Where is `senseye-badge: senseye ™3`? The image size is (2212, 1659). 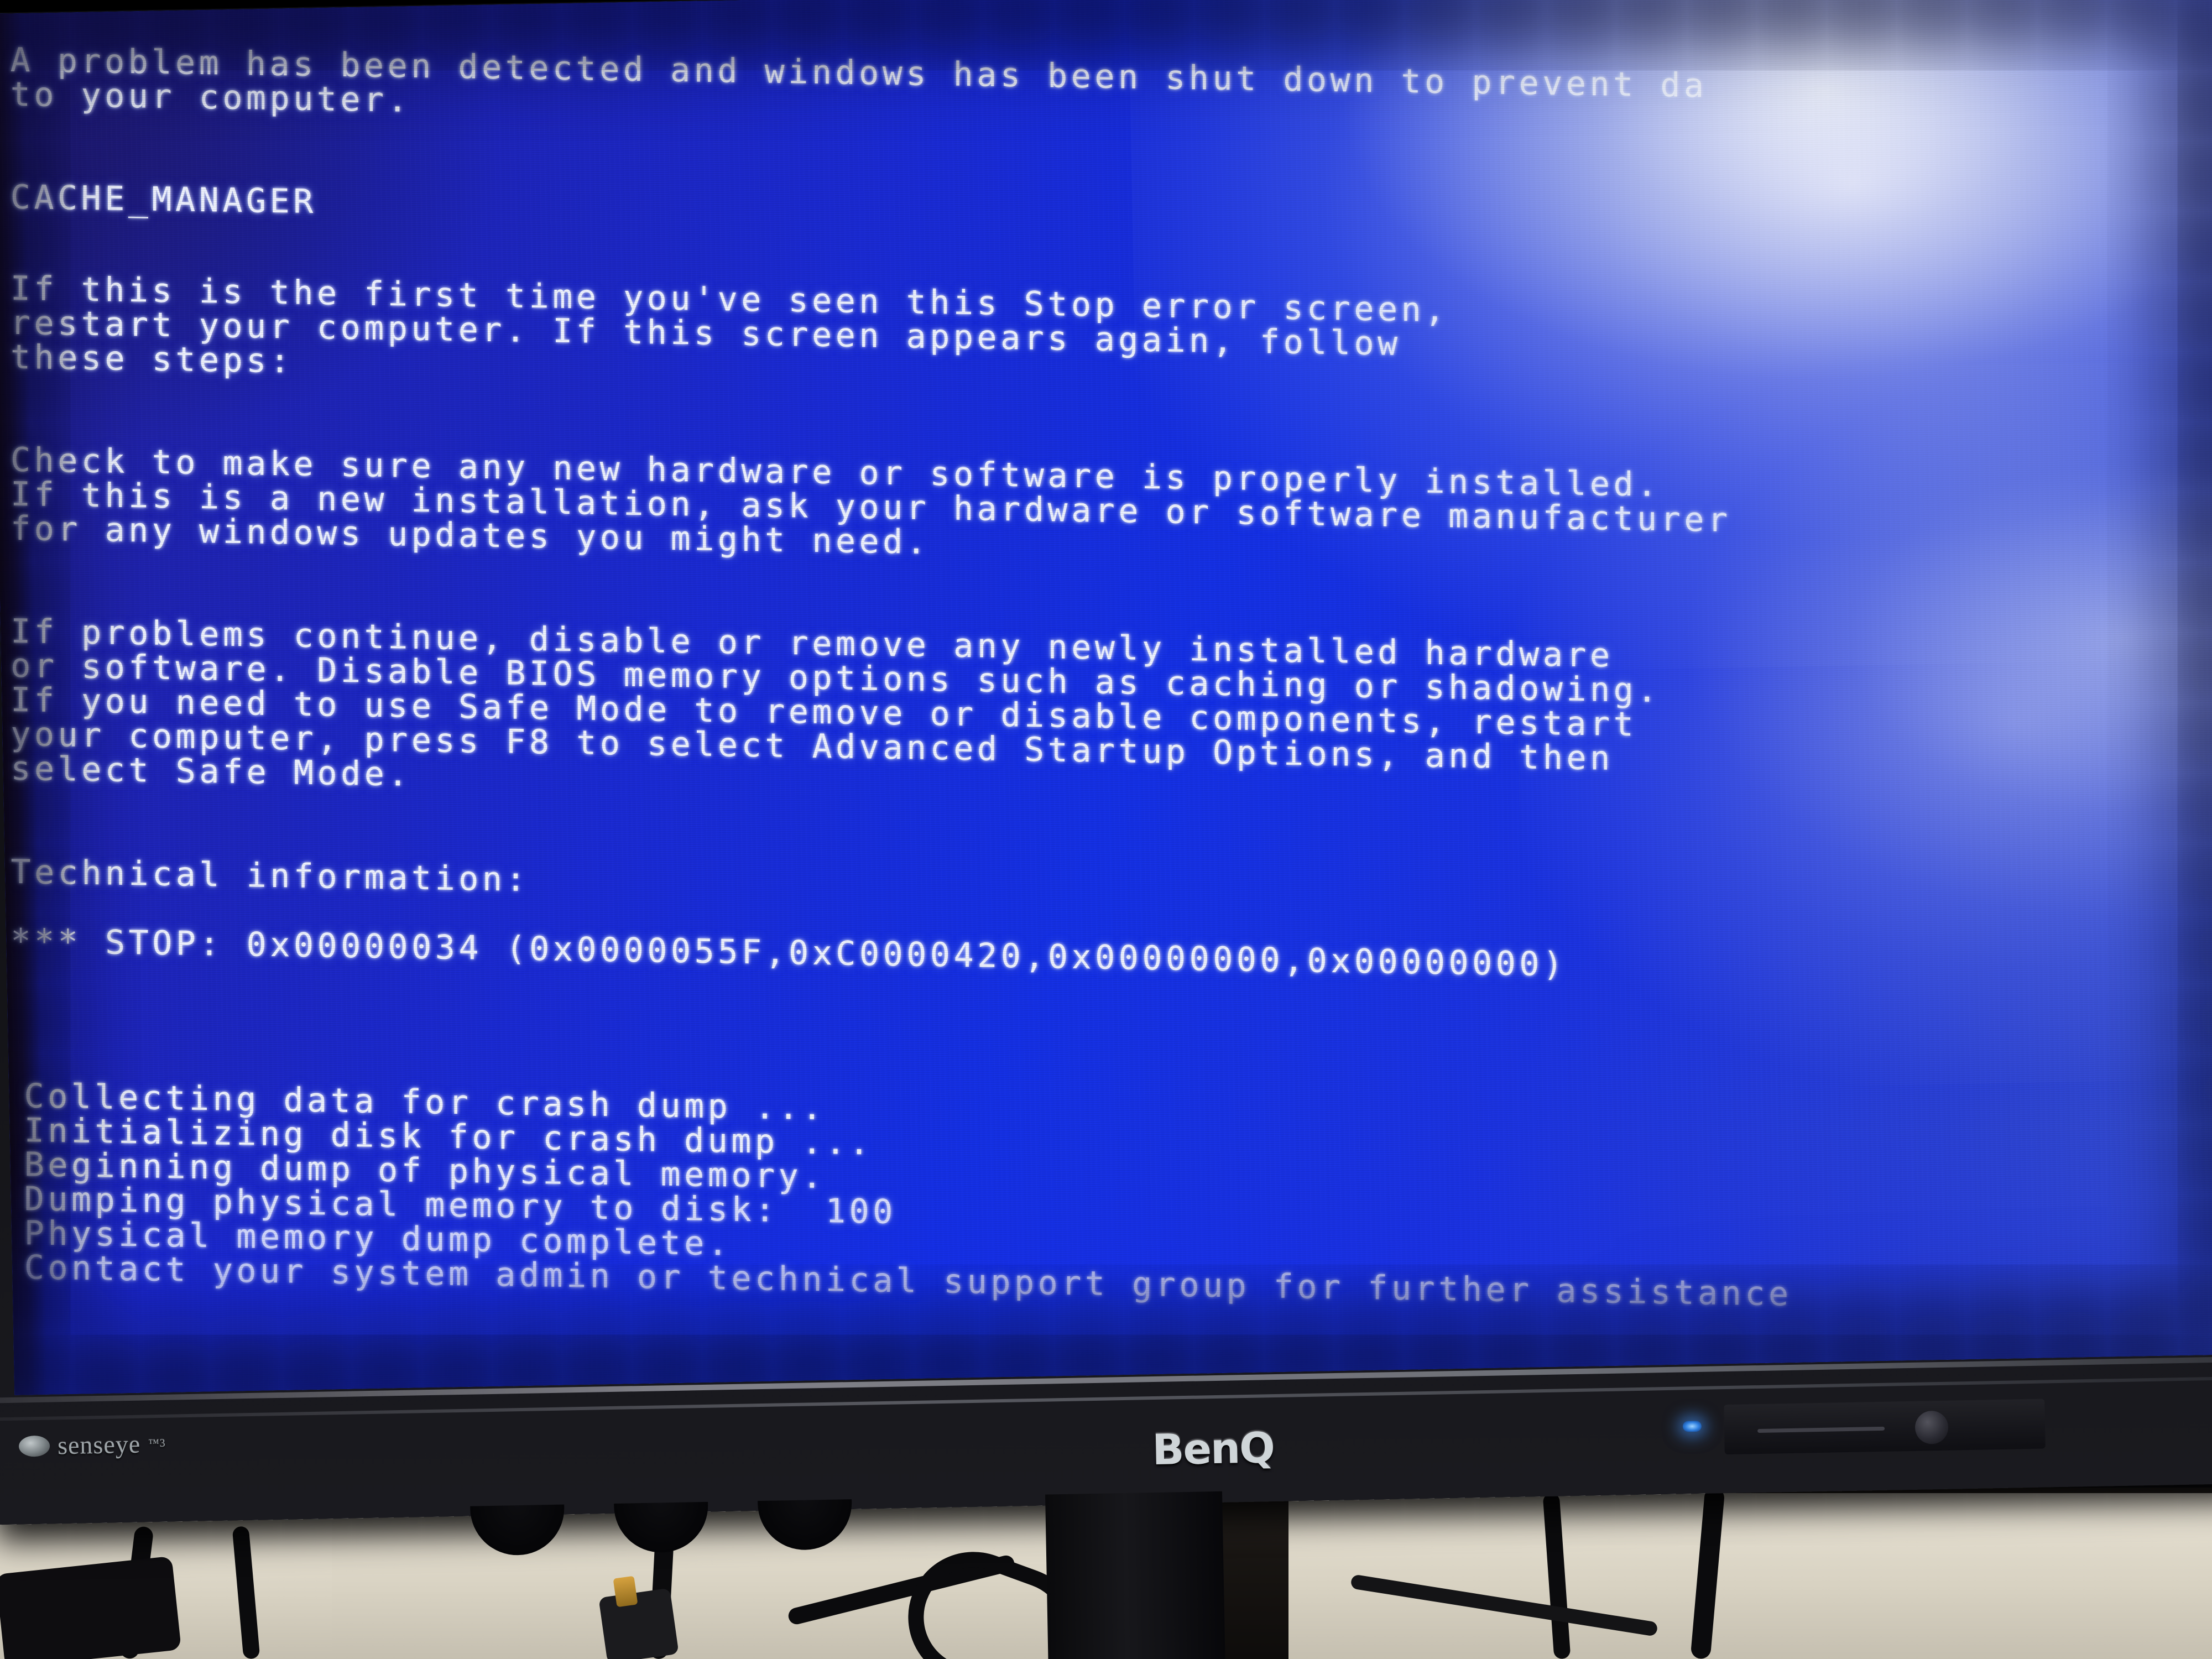
senseye-badge: senseye ™3 is located at coordinates (92, 1445).